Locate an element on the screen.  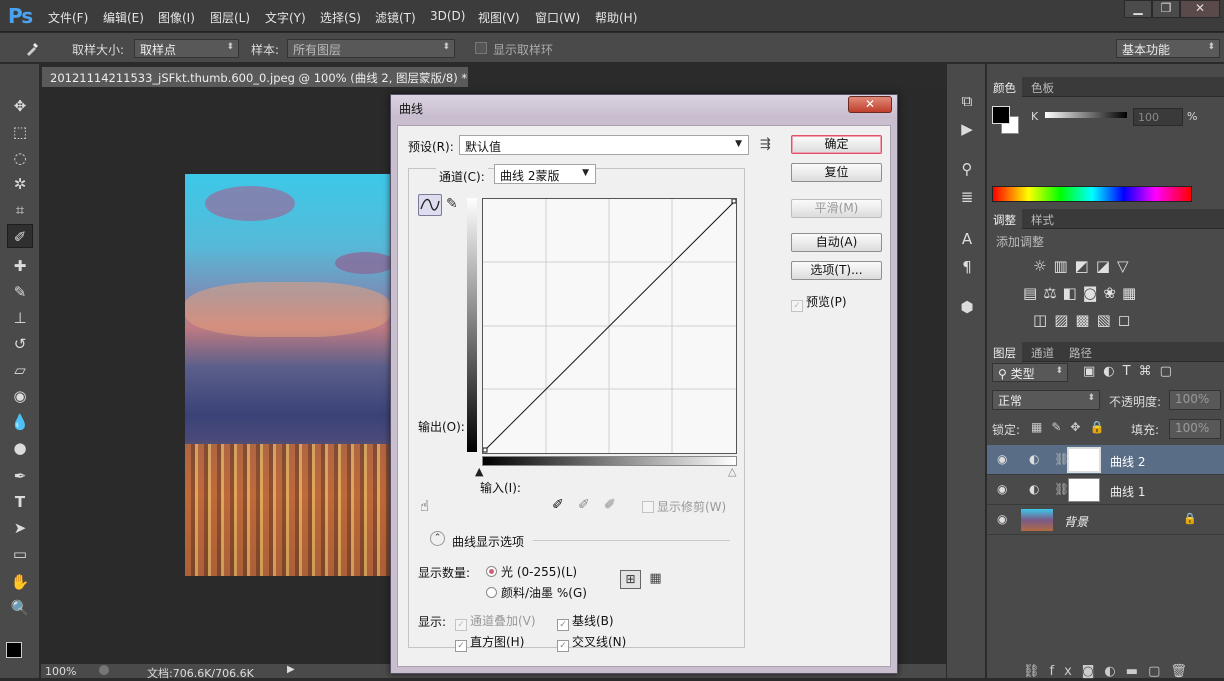
eyedropper-tool-icon: ✐ is located at coordinates (20, 236).